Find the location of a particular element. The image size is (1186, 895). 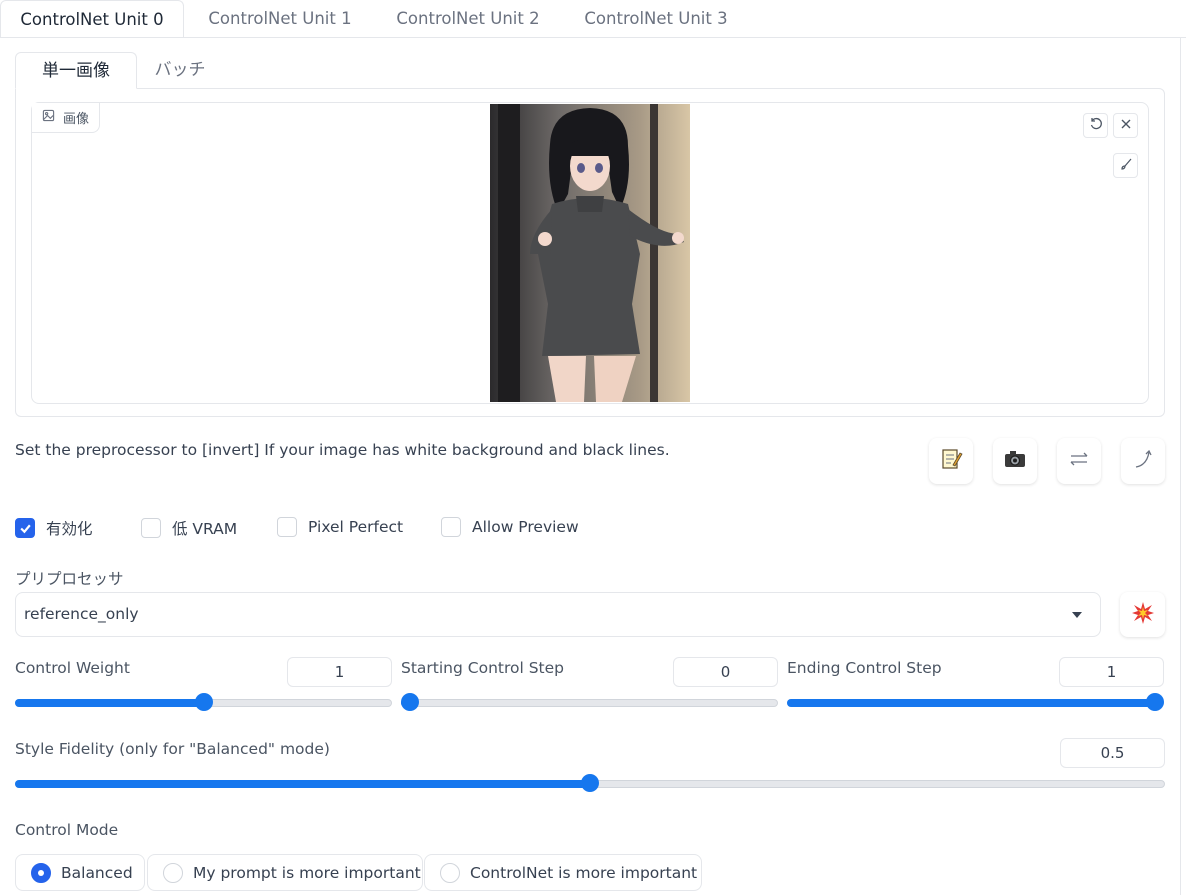

chevron-down-icon is located at coordinates (1077, 615).